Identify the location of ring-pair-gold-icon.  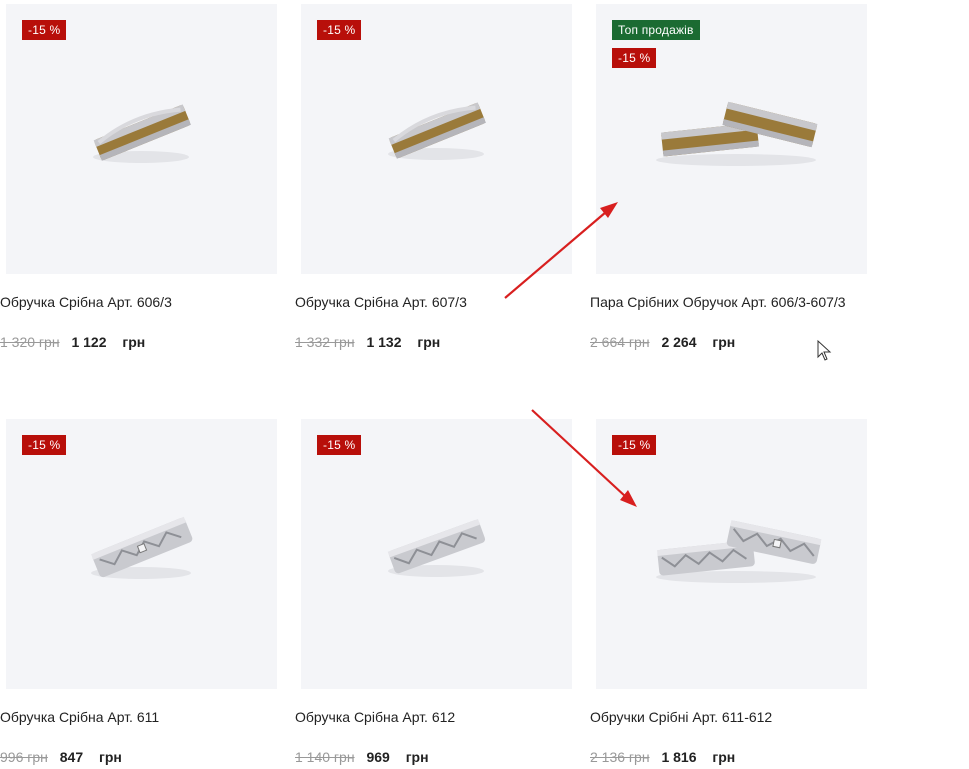
(737, 133).